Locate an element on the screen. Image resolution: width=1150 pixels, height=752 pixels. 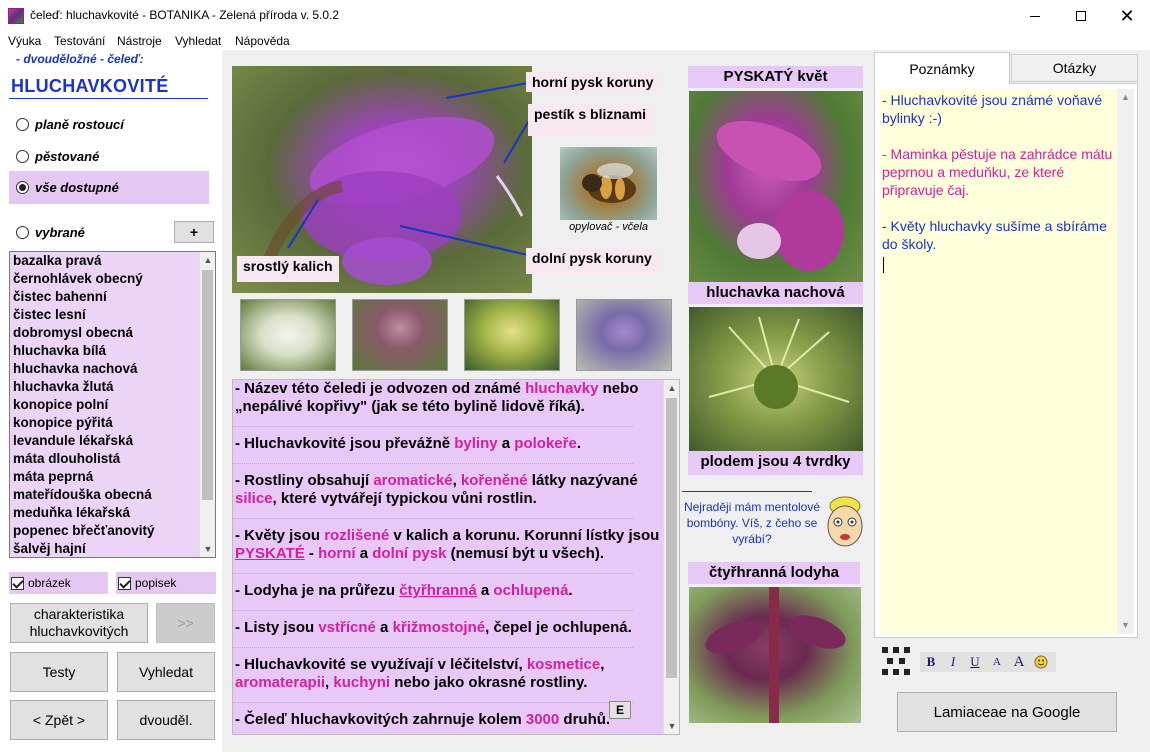
text-segment: , které vytvářejí typickou vůni rostlin. is located at coordinates (404, 498).